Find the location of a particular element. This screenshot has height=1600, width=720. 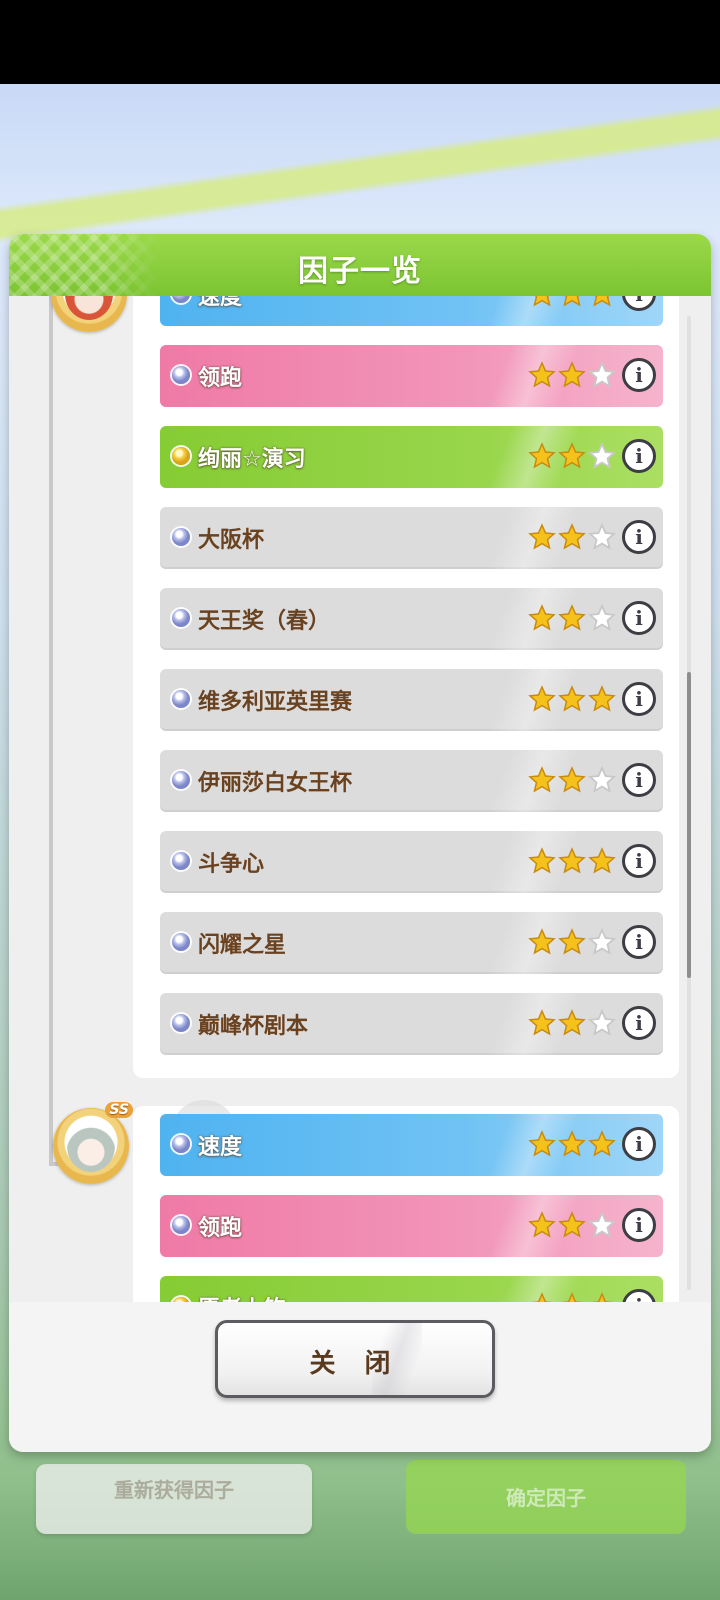

factor-label: 天王奖（春） is located at coordinates (264, 621).